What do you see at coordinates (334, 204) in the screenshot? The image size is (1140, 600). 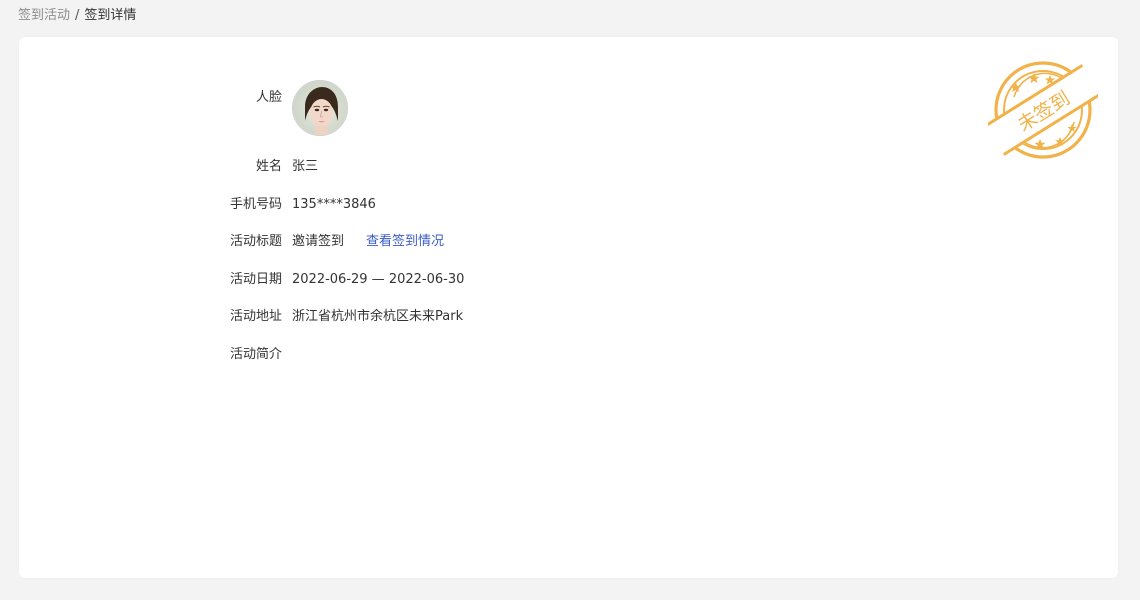 I see `phone-value: 135****3846` at bounding box center [334, 204].